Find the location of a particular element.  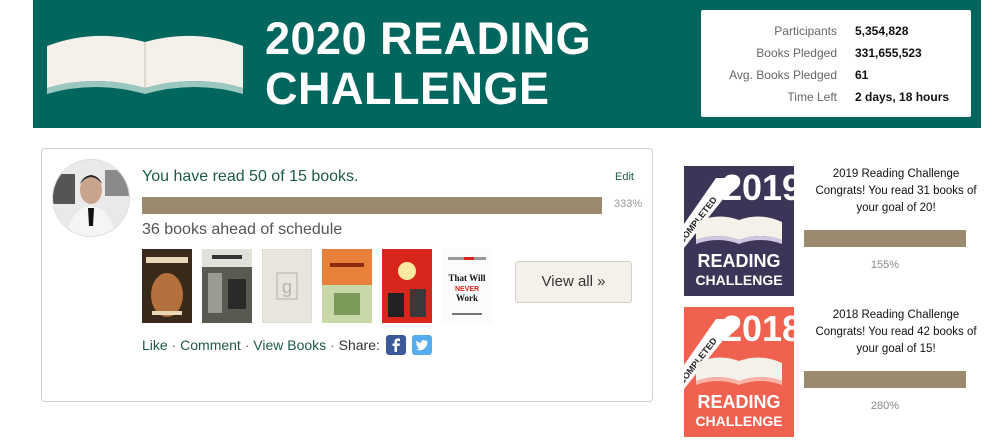

stat-value: 331,655,523 is located at coordinates (888, 53).